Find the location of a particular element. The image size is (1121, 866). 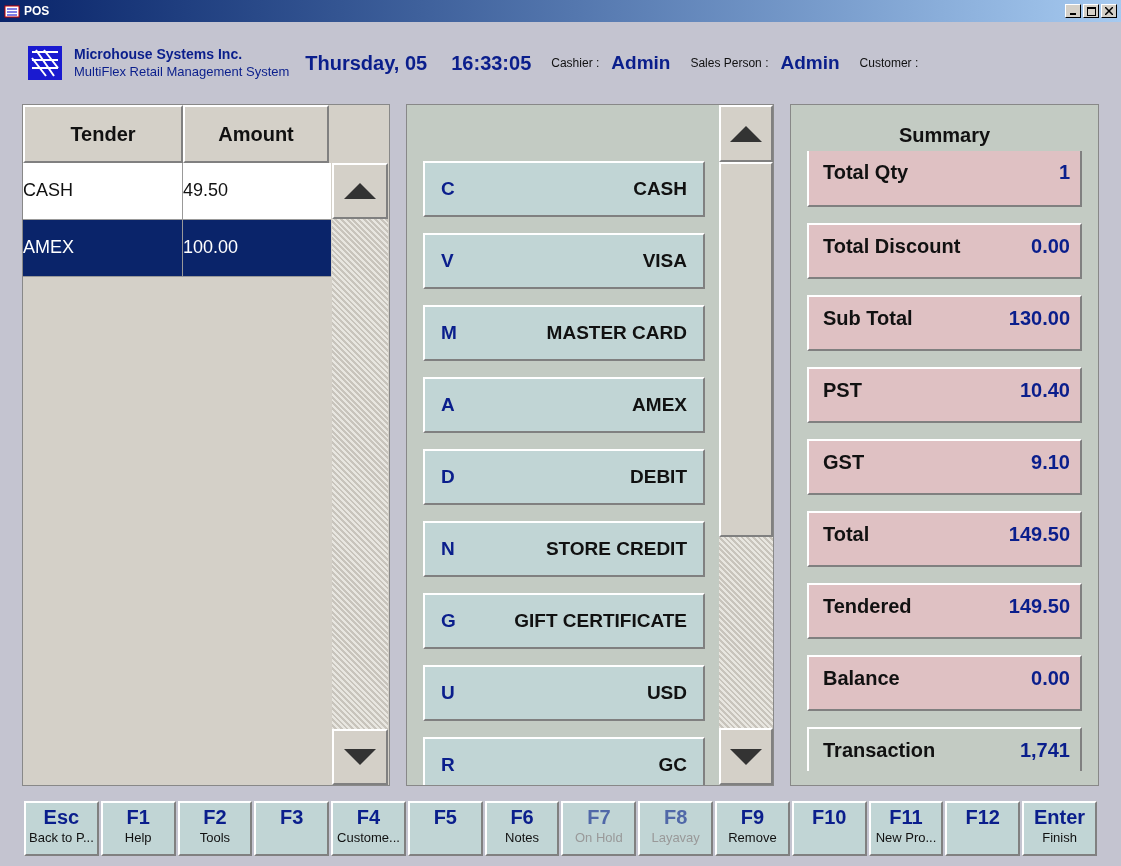

summary-row: Total Qty 1 is located at coordinates (944, 179).